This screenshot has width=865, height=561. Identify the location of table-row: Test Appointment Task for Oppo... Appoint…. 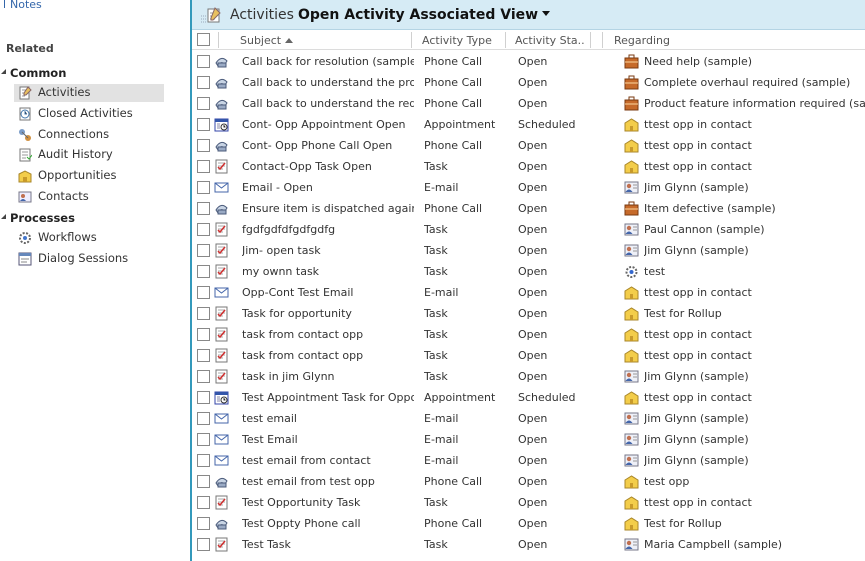
(528, 397).